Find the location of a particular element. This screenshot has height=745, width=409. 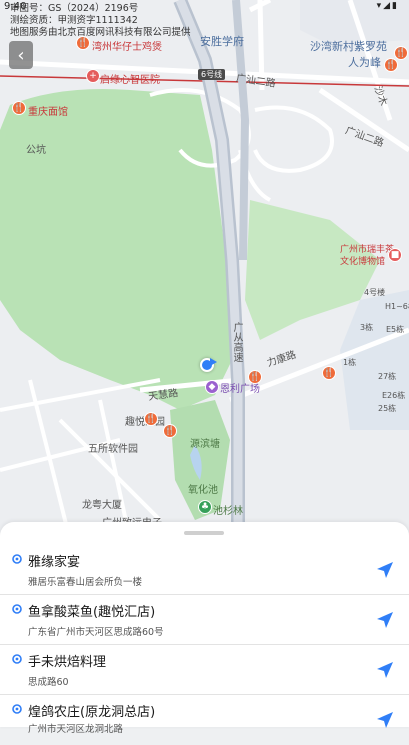

map-label: 龙粤大厦 is located at coordinates (102, 505).